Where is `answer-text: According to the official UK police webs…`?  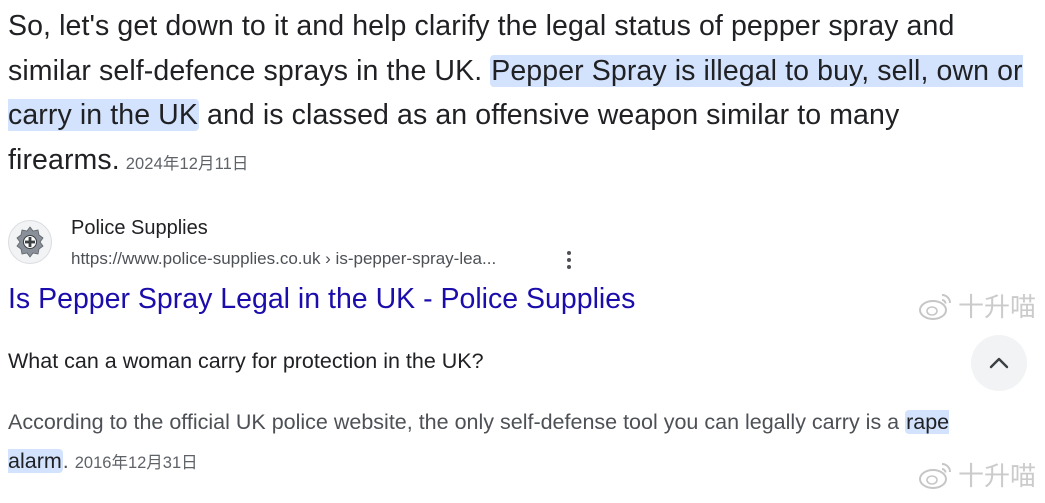
answer-text: According to the official UK police webs… is located at coordinates (457, 422).